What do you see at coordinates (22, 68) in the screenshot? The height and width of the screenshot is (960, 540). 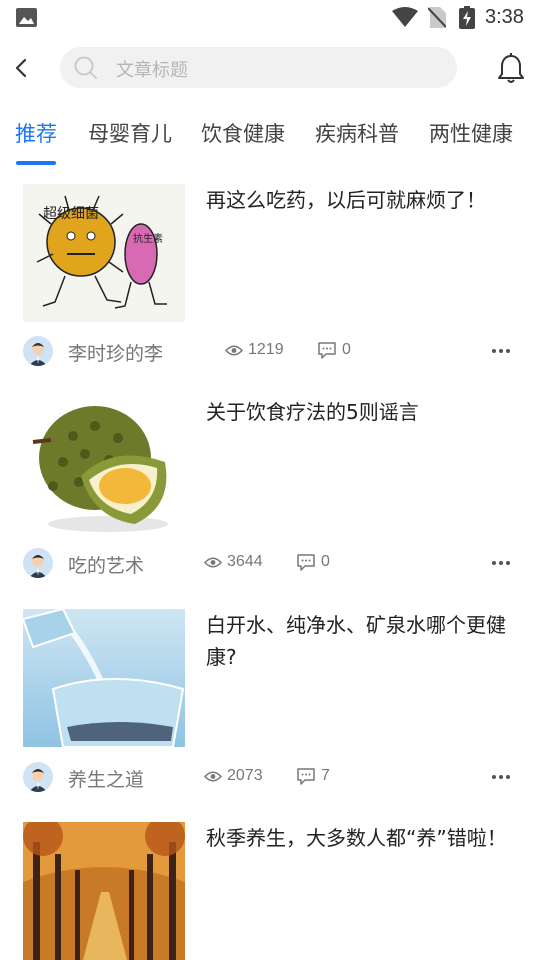 I see `back-arrow-icon` at bounding box center [22, 68].